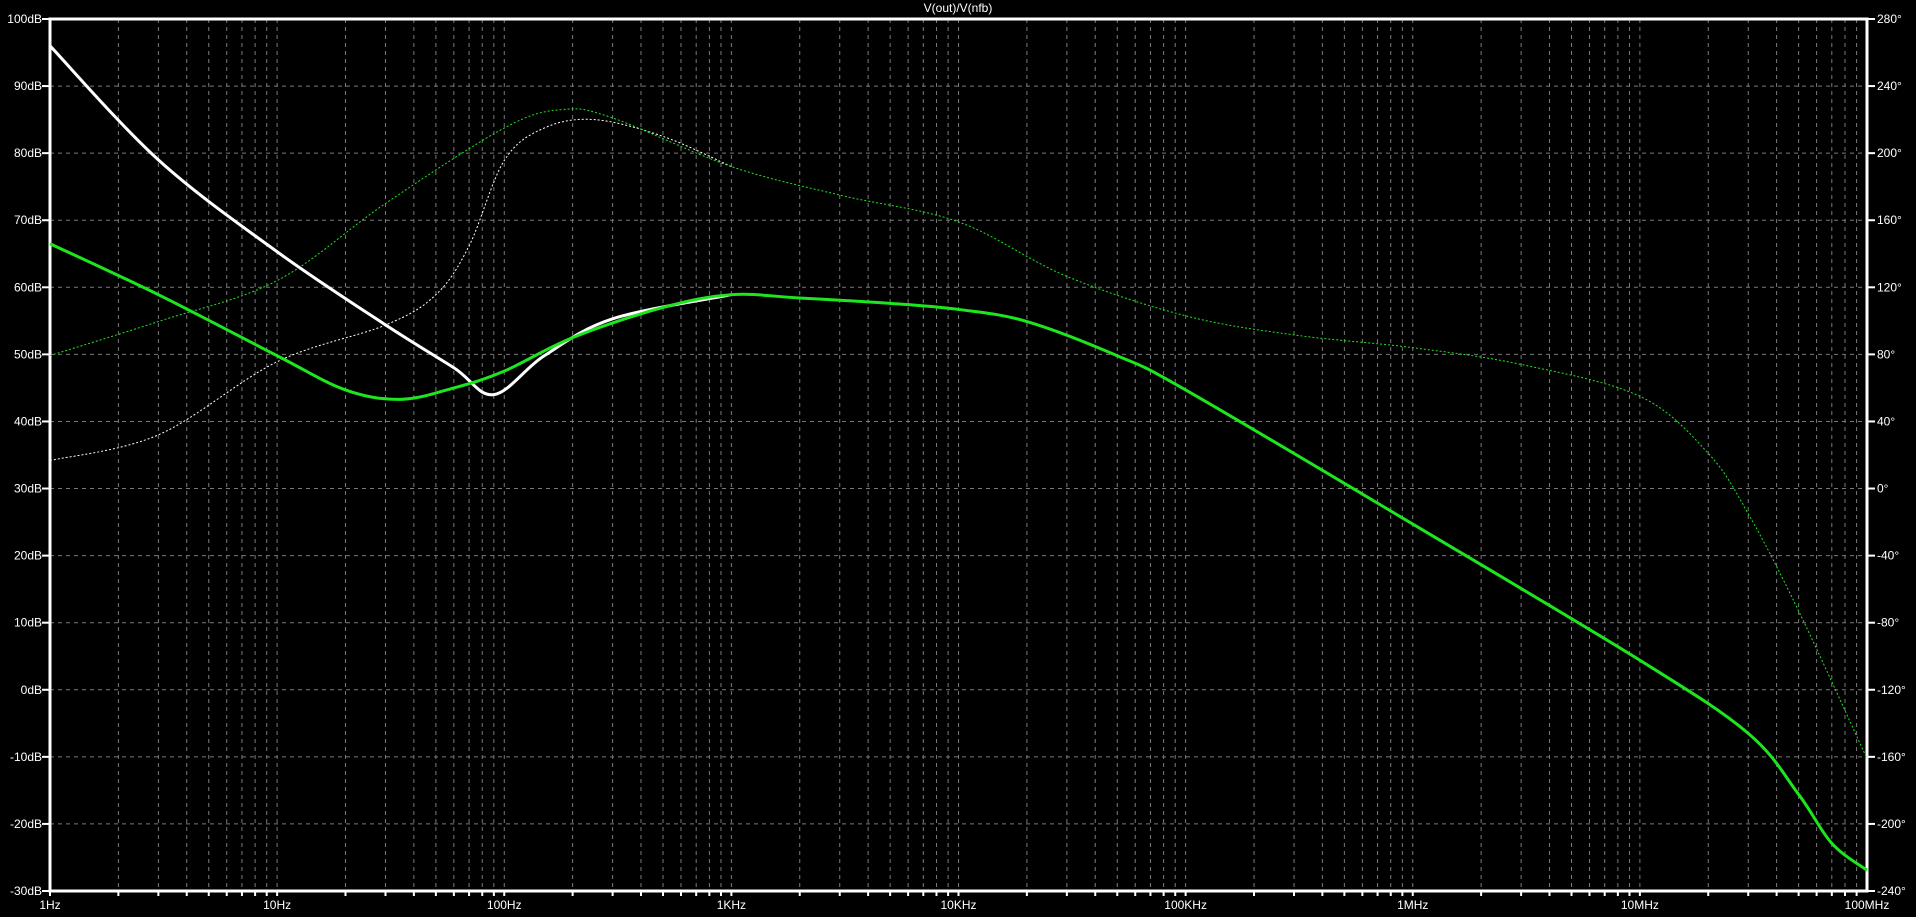  What do you see at coordinates (1891, 690) in the screenshot?
I see `y-right-tick-label: -120°` at bounding box center [1891, 690].